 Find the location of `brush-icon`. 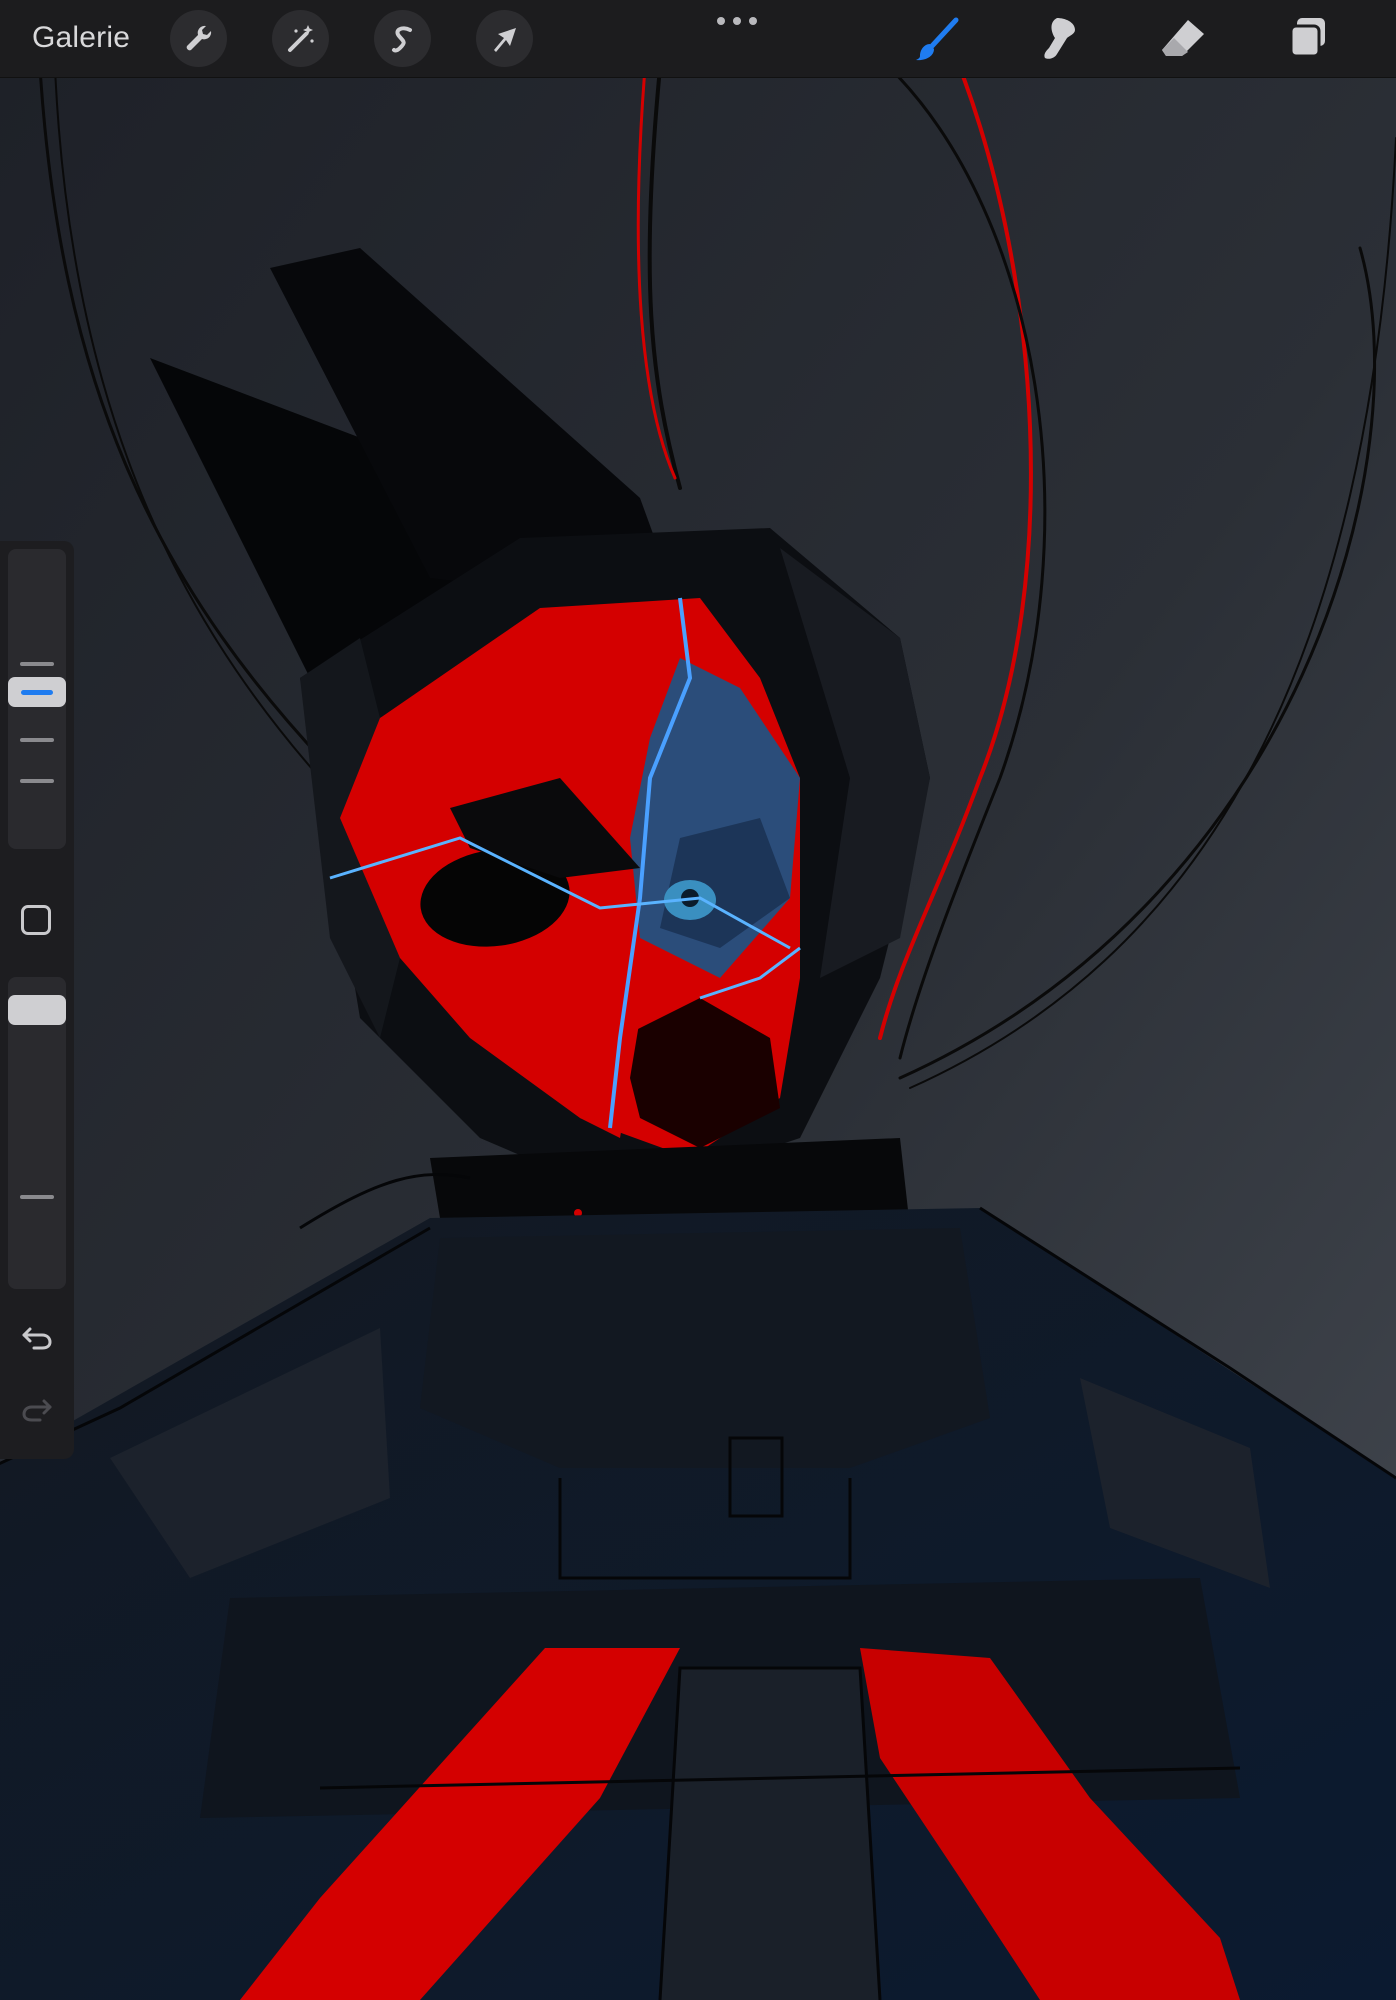

brush-icon is located at coordinates (937, 39).